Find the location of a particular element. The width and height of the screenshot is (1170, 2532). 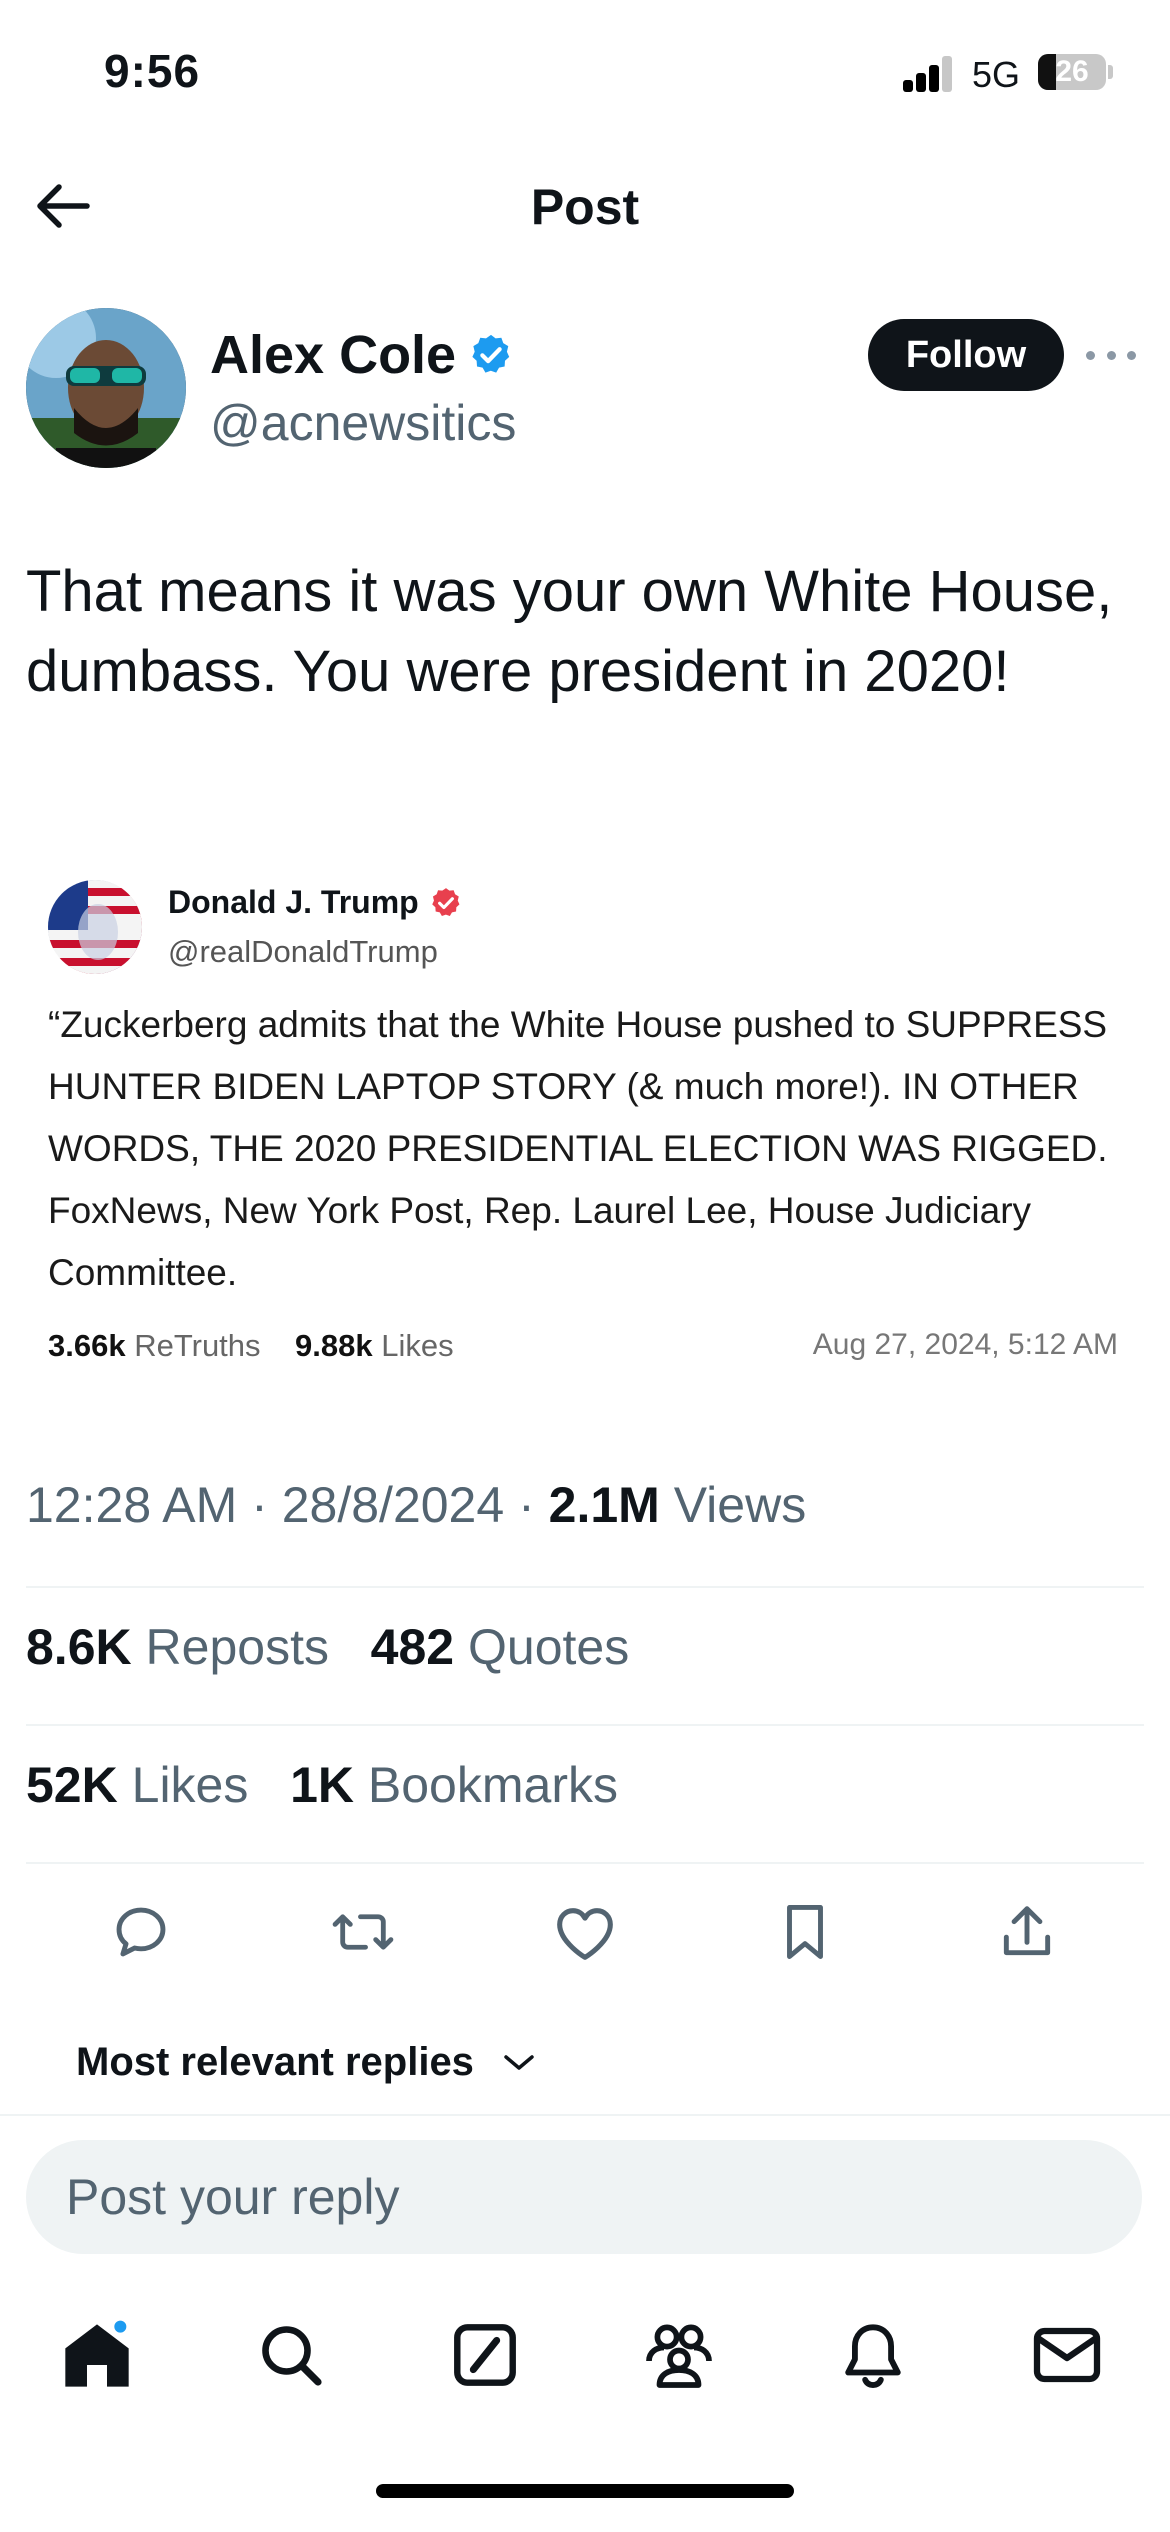

page-title: Post is located at coordinates (585, 207).